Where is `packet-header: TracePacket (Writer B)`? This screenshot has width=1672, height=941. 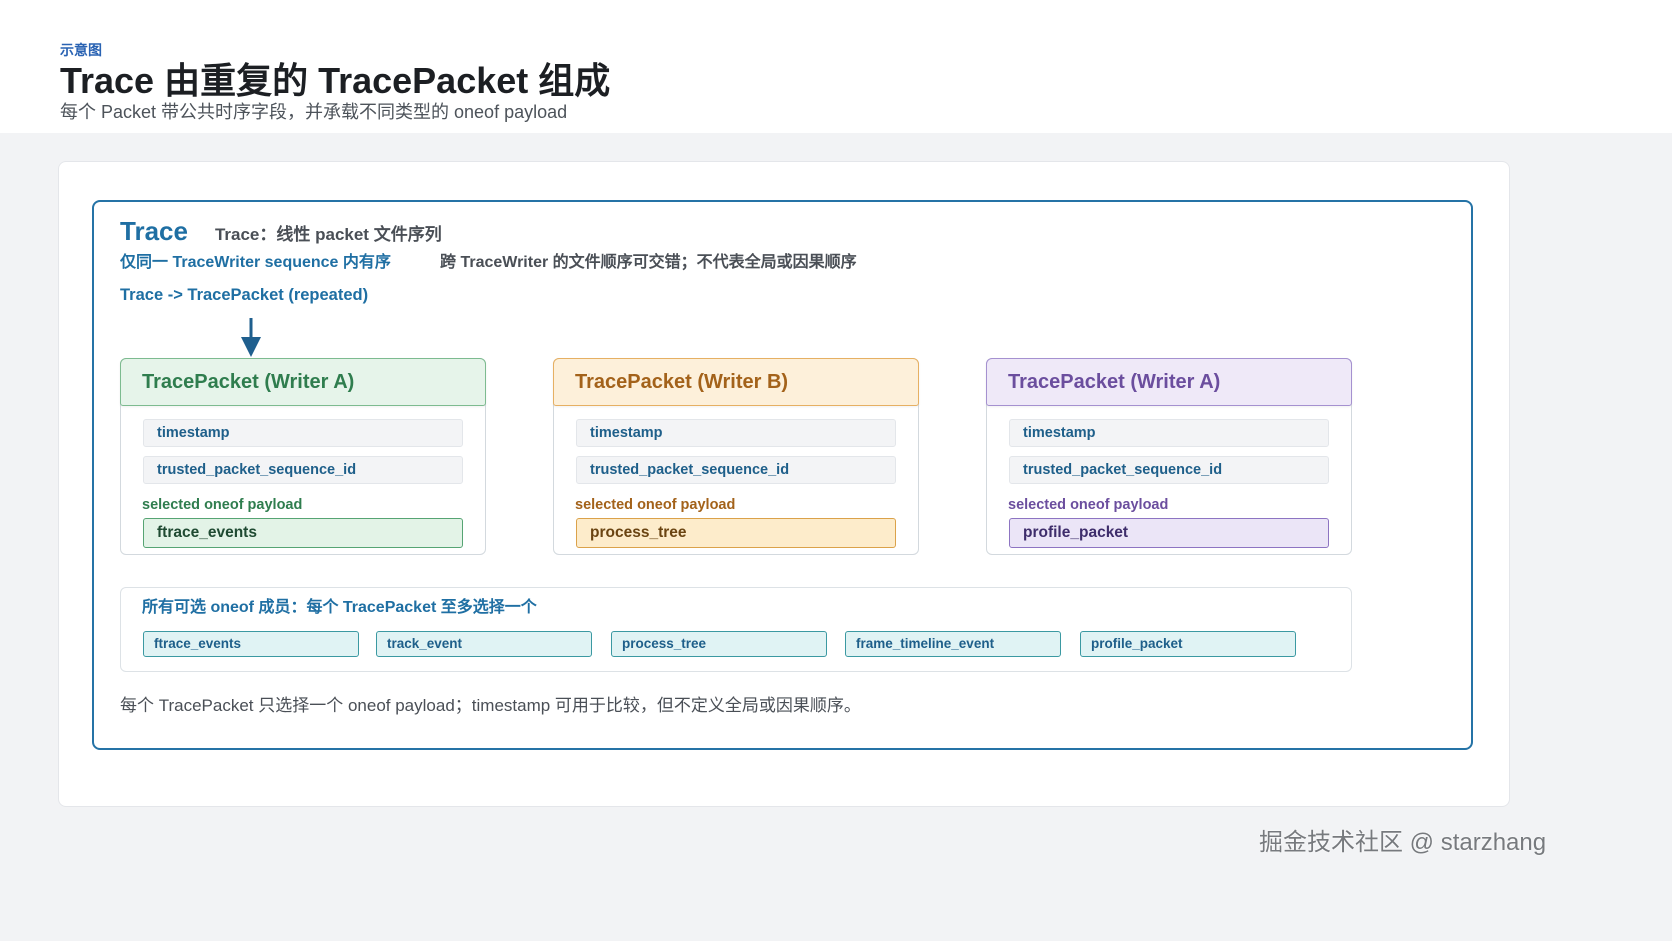 packet-header: TracePacket (Writer B) is located at coordinates (736, 382).